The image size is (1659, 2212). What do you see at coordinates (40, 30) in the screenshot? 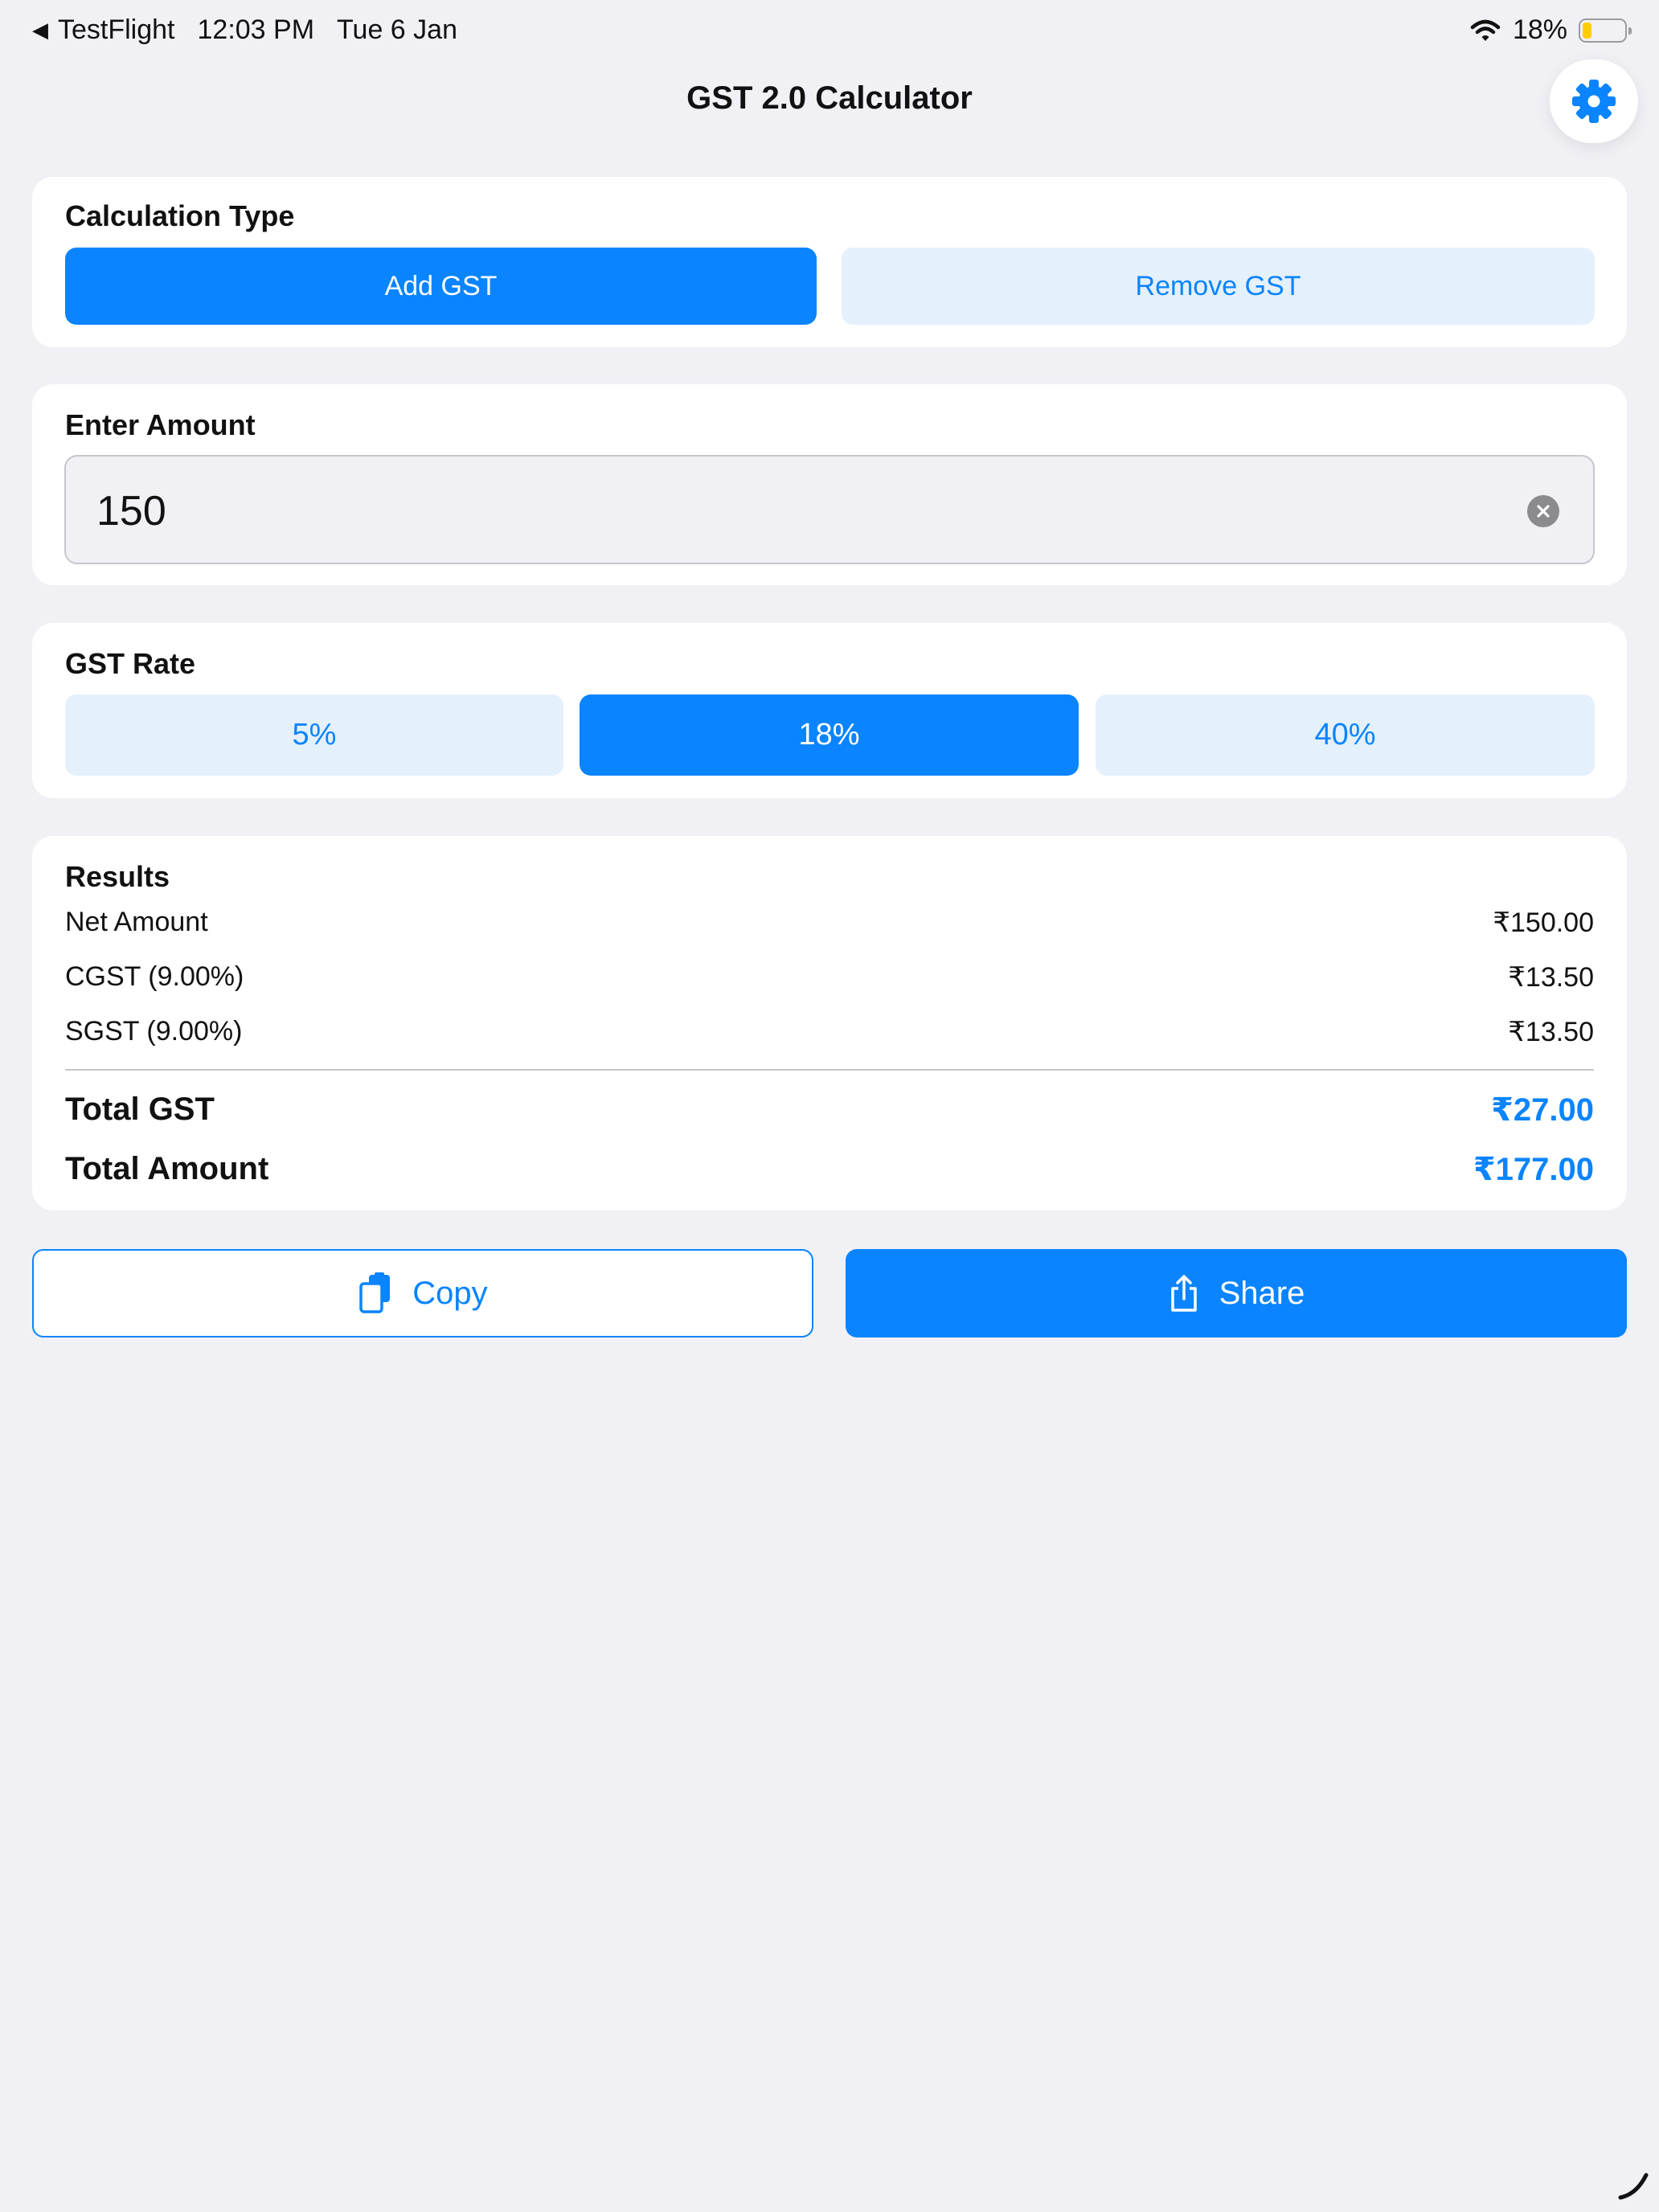
I see `back-arrow-icon: ◀` at bounding box center [40, 30].